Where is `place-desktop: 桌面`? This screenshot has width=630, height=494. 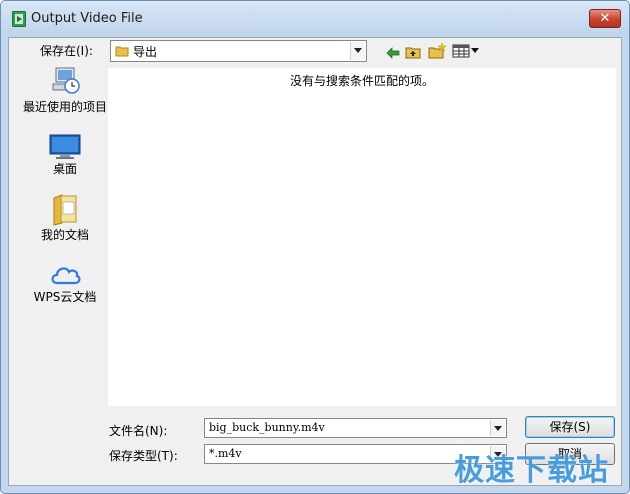 place-desktop: 桌面 is located at coordinates (65, 155).